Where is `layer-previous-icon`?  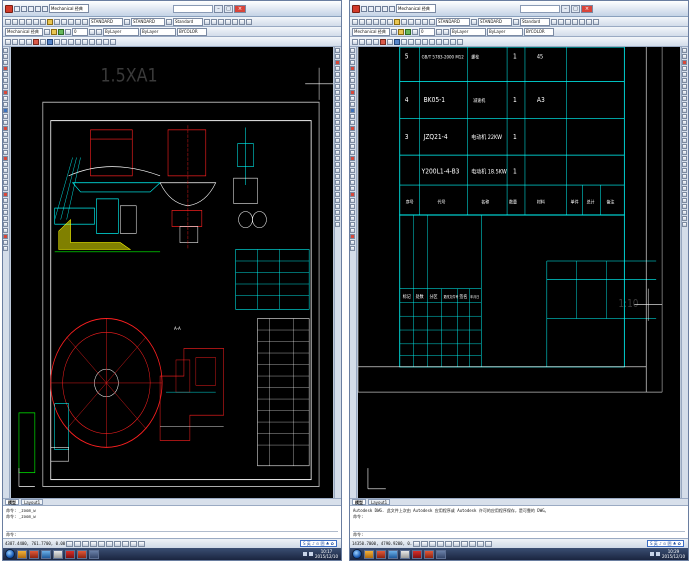
layer-previous-icon is located at coordinates (99, 31).